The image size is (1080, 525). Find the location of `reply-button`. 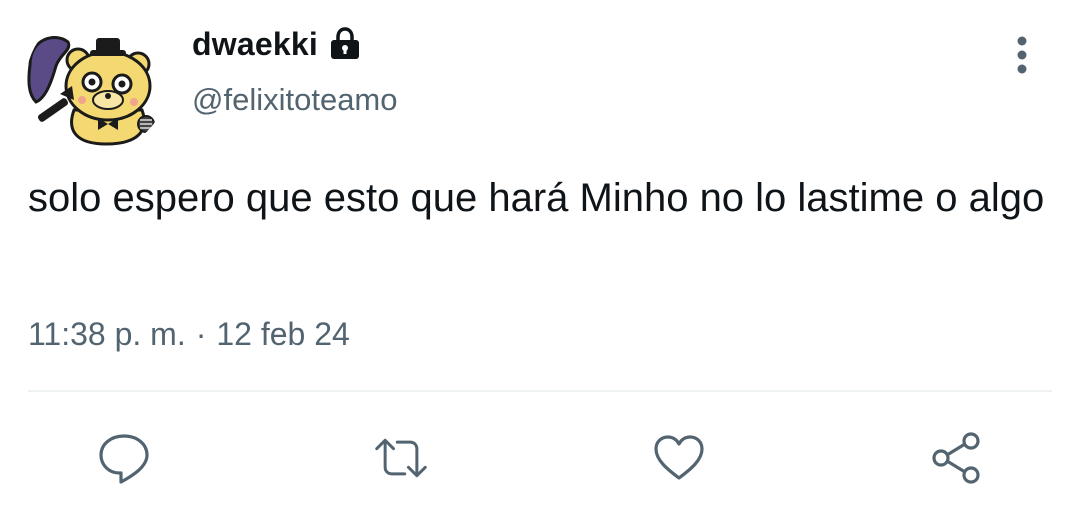

reply-button is located at coordinates (124, 458).